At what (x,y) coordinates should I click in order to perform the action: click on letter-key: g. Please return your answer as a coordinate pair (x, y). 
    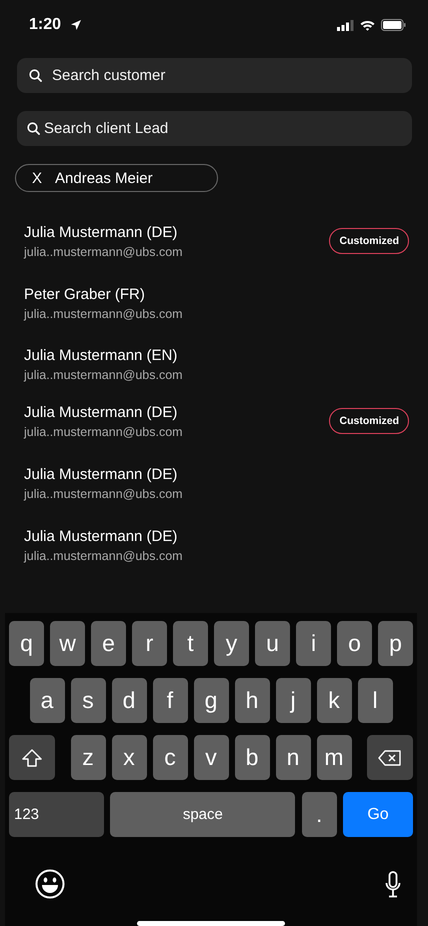
    Looking at the image, I should click on (211, 700).